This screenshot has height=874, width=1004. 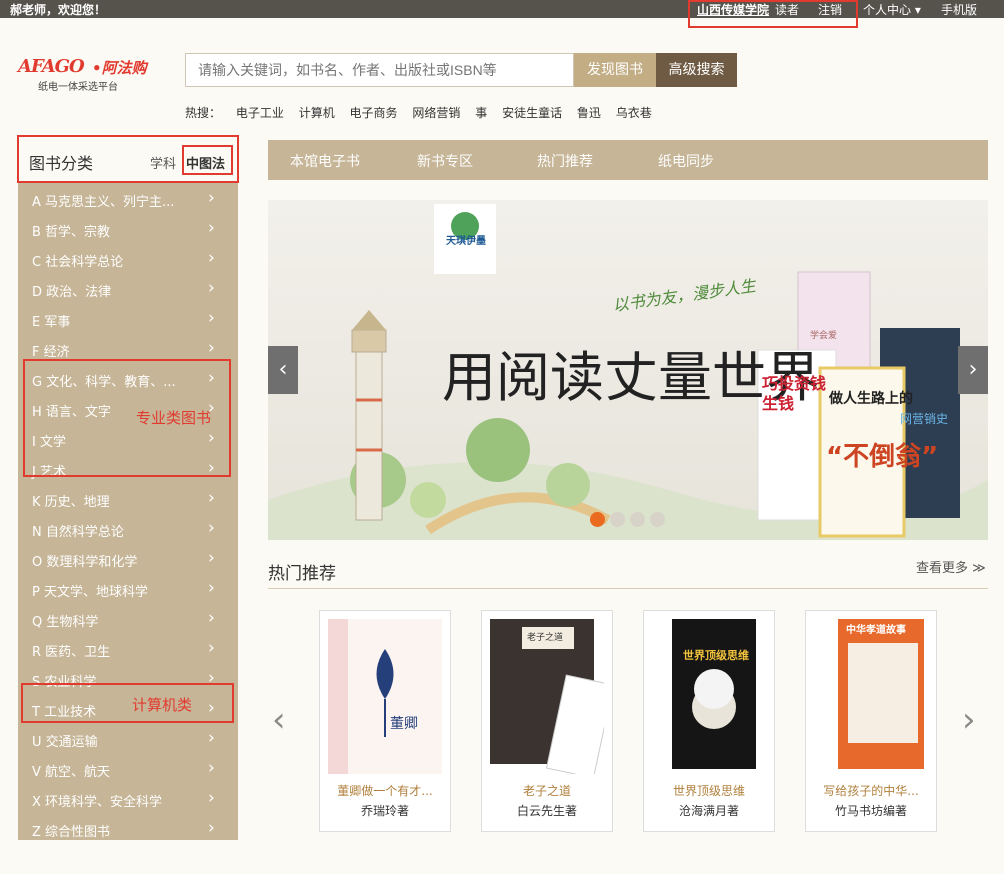 I want to click on sidebar-category-item: O 数理科学和化学 ›, so click(x=128, y=559).